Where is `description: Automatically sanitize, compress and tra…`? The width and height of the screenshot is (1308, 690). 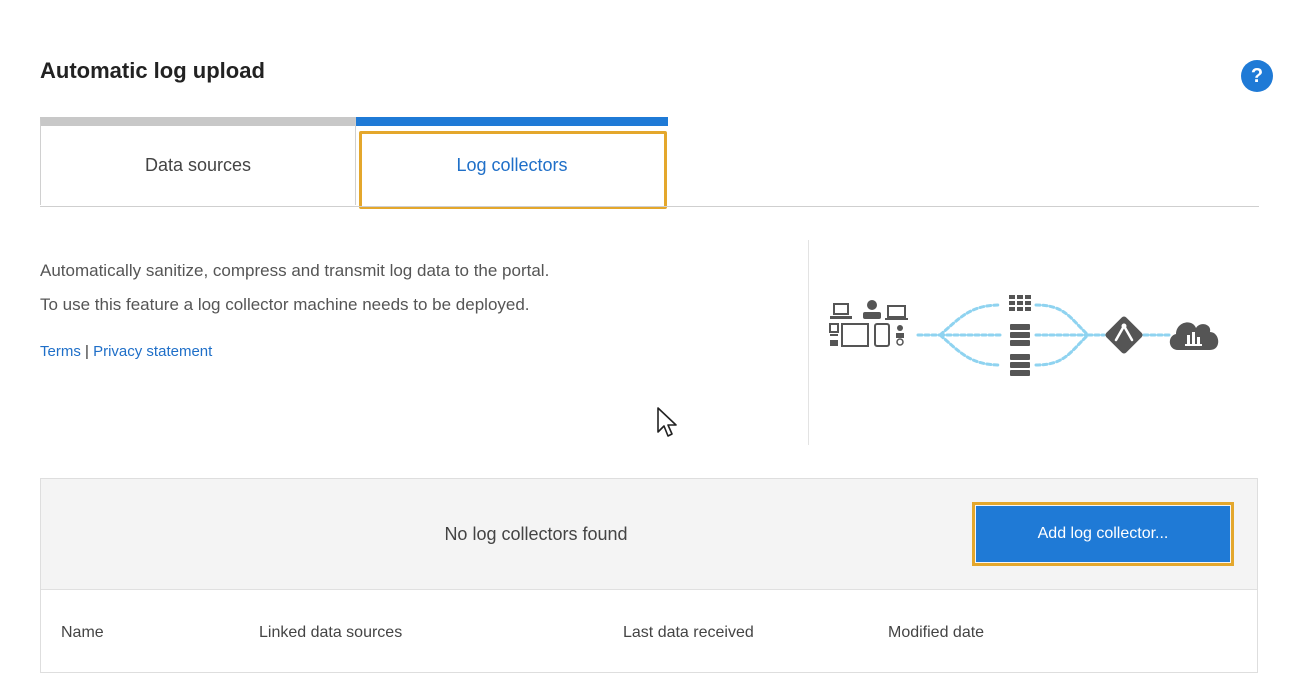
description: Automatically sanitize, compress and tra… is located at coordinates (294, 288).